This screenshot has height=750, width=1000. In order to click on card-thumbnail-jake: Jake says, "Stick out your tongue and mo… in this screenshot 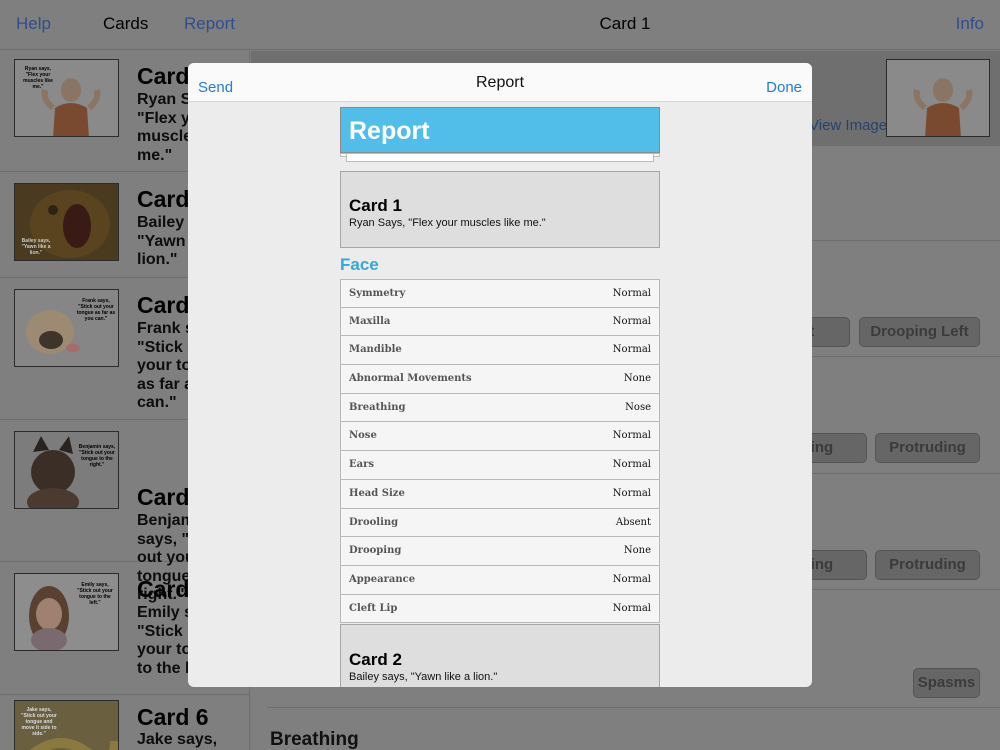, I will do `click(66, 725)`.